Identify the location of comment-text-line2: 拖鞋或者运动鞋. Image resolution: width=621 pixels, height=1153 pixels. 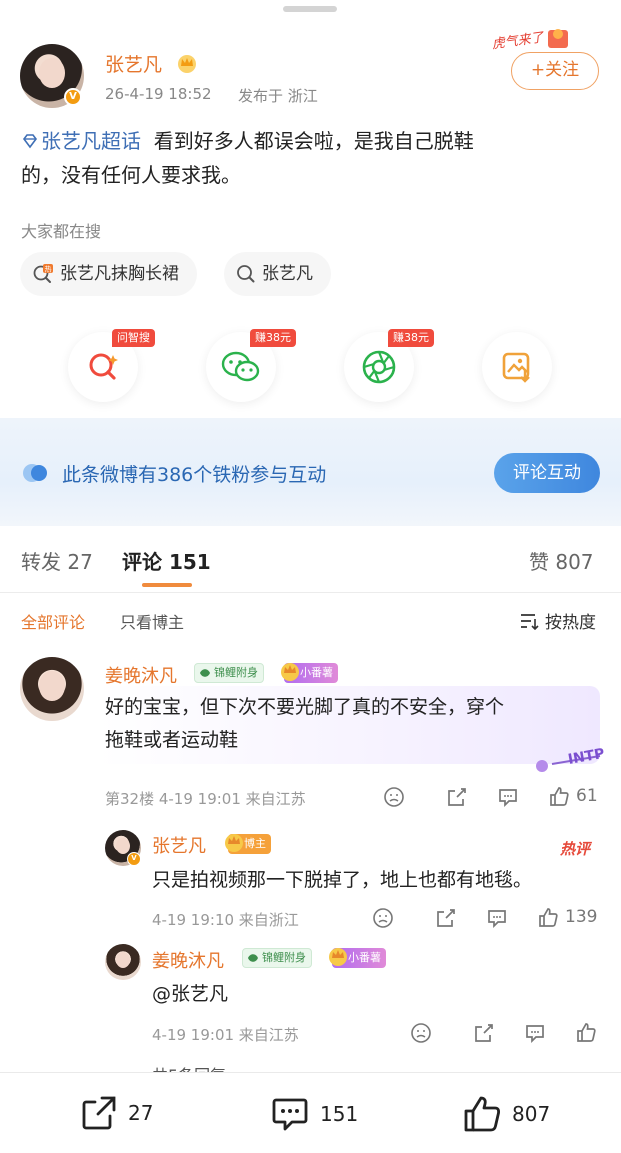
(172, 740).